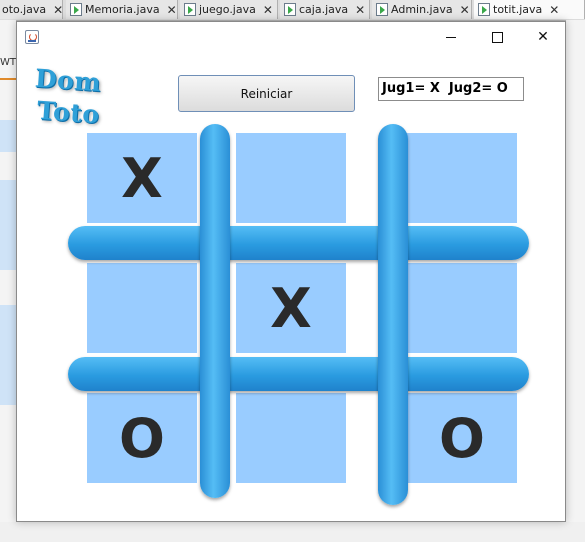  I want to click on tab-oto-java: oto.java ✕, so click(31, 9).